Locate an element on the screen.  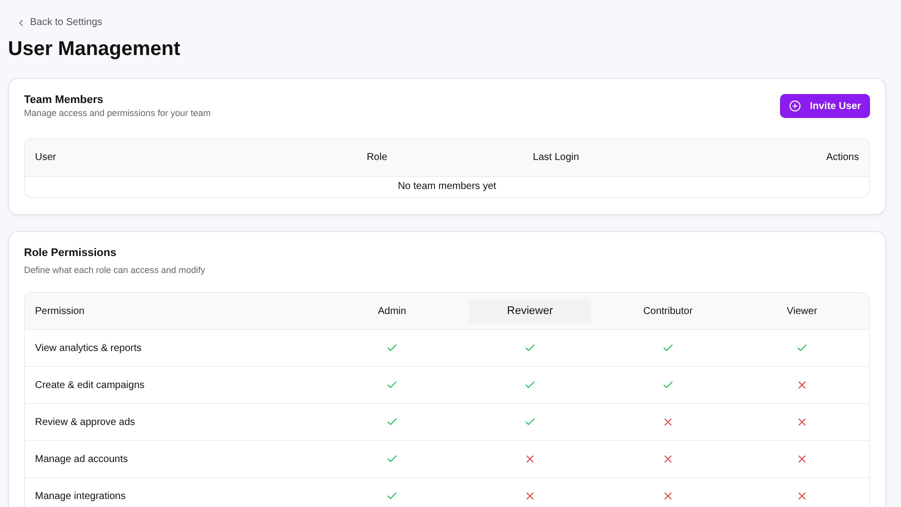
back-link: Back to Settings is located at coordinates (59, 22).